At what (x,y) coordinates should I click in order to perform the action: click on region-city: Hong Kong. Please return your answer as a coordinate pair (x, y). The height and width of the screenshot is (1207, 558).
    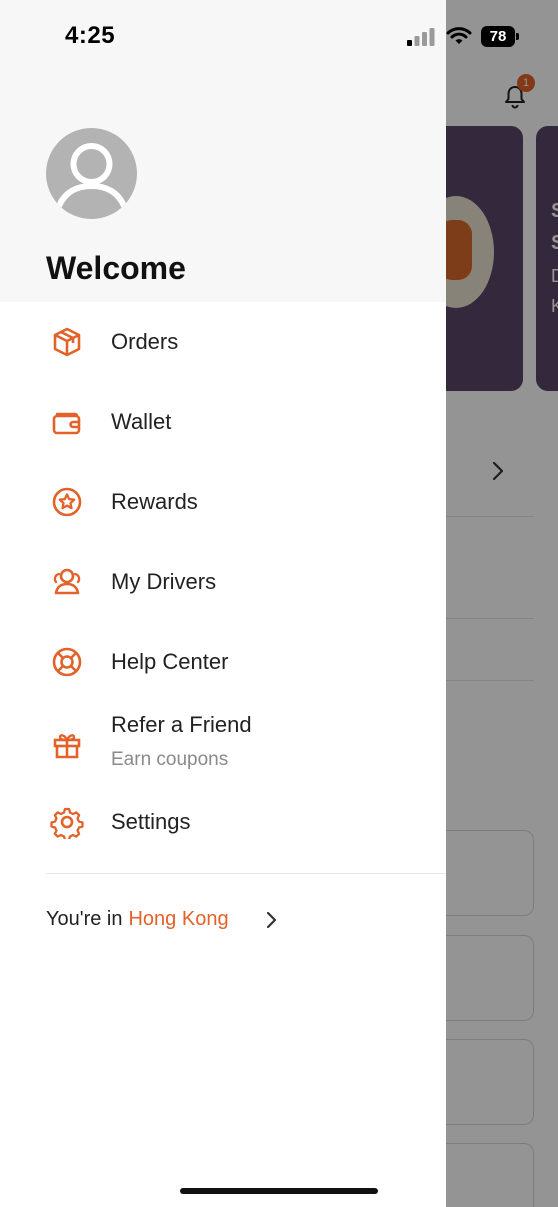
    Looking at the image, I should click on (178, 919).